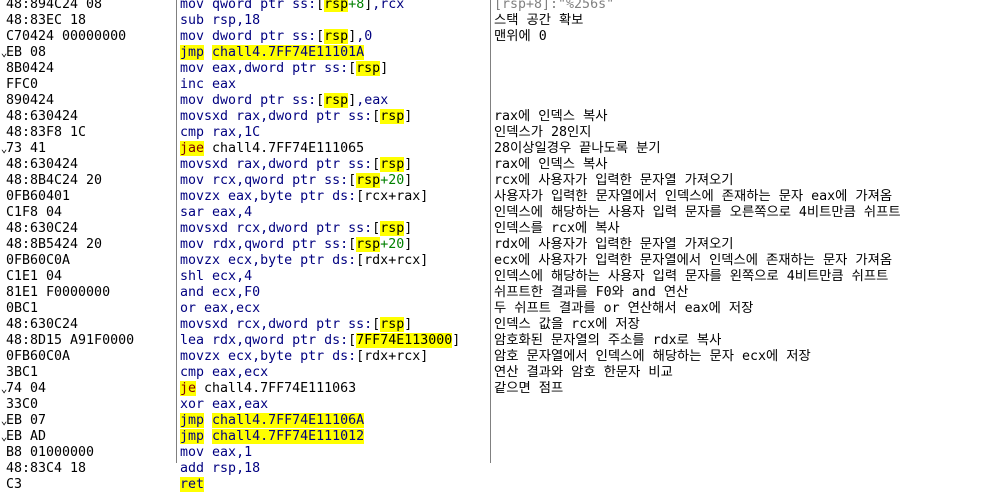 This screenshot has width=1003, height=493. What do you see at coordinates (30, 68) in the screenshot?
I see `instruction-bytes: 8B0424` at bounding box center [30, 68].